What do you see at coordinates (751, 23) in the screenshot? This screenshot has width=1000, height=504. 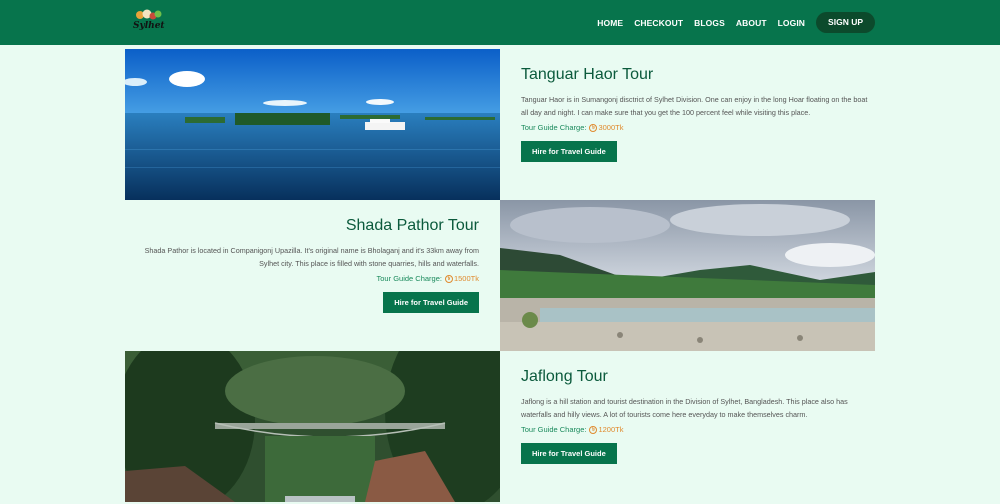 I see `nav-about: ABOUT` at bounding box center [751, 23].